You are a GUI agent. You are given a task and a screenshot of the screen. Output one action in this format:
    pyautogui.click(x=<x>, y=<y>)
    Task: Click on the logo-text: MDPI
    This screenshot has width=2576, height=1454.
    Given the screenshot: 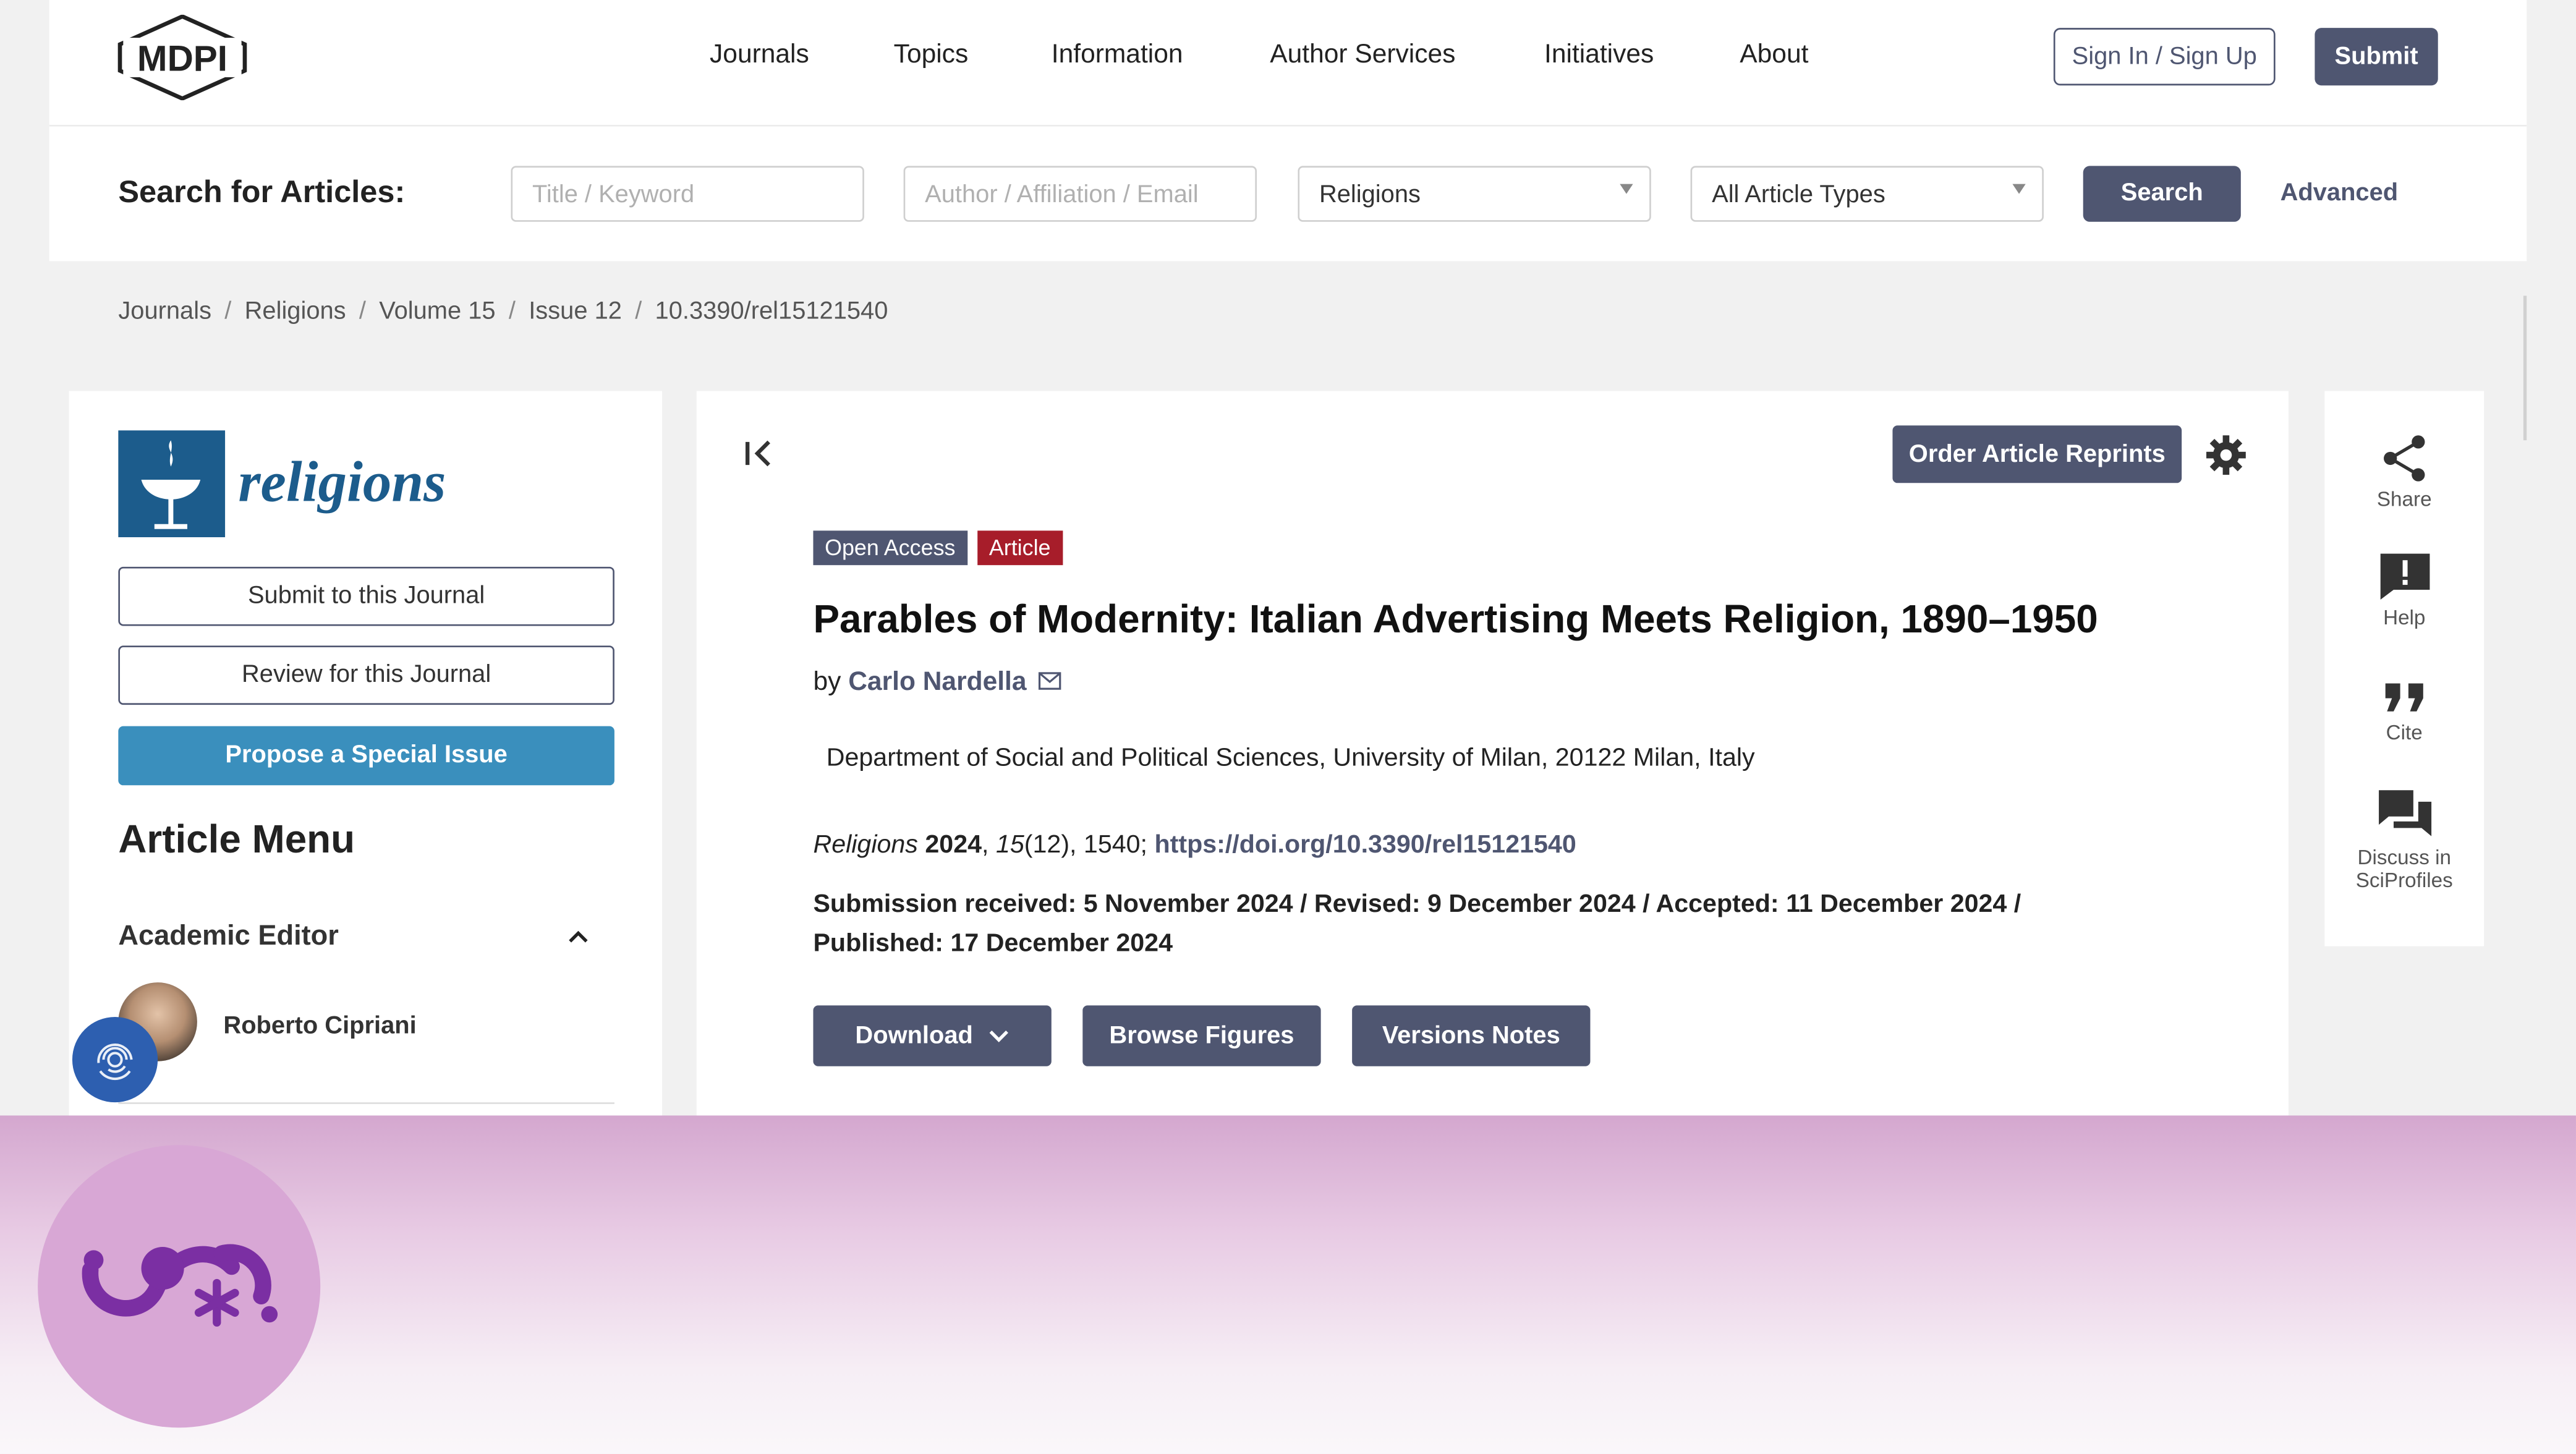 What is the action you would take?
    pyautogui.click(x=182, y=58)
    